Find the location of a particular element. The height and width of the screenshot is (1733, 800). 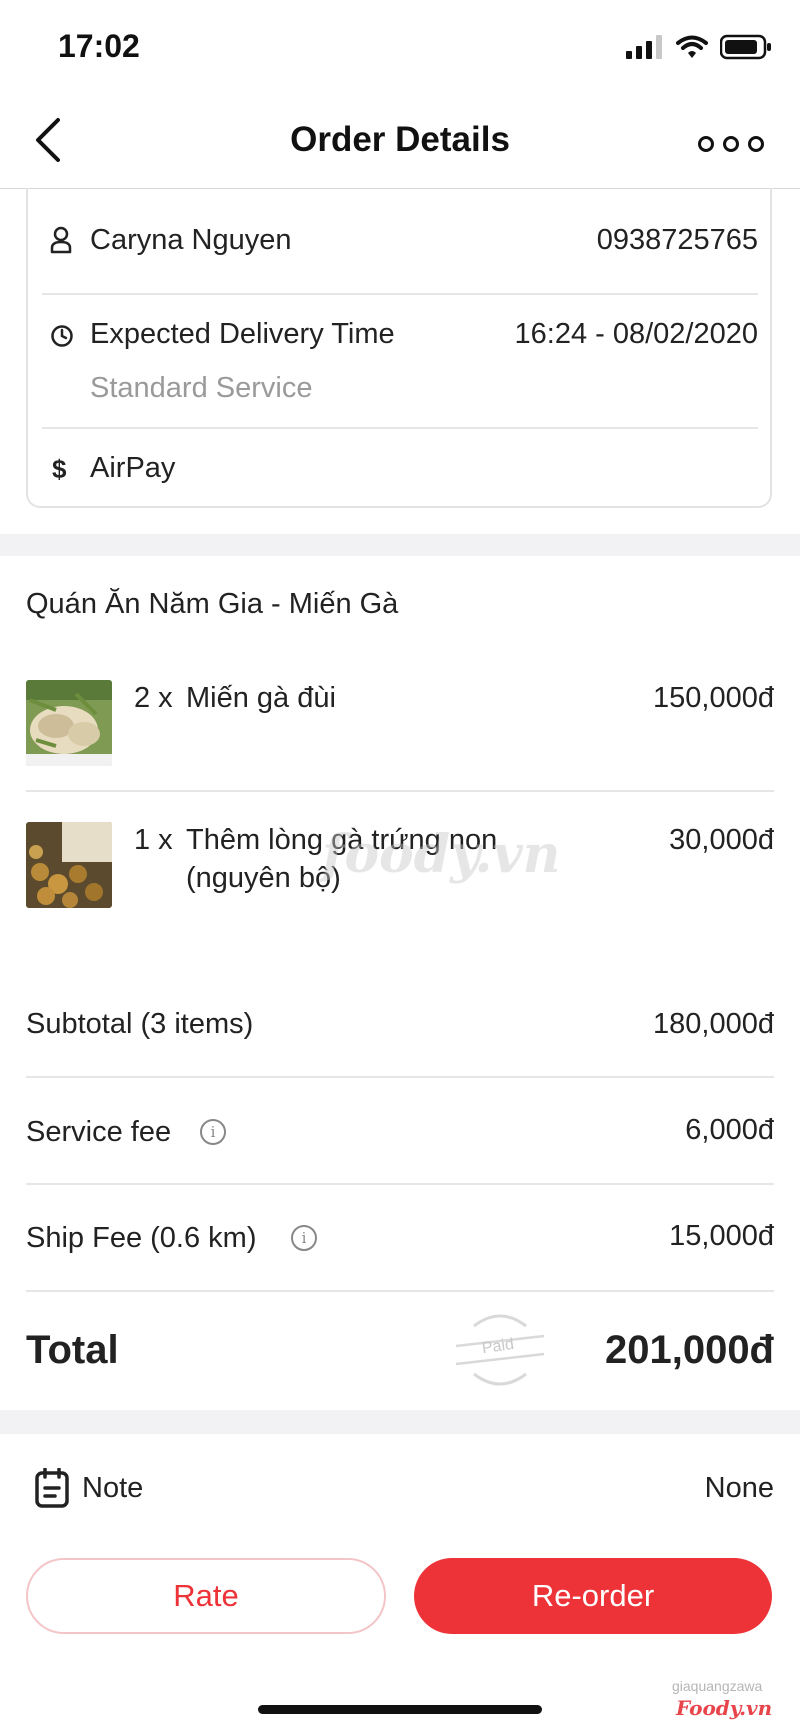

subtotal-value: 180,000đ is located at coordinates (713, 1024).